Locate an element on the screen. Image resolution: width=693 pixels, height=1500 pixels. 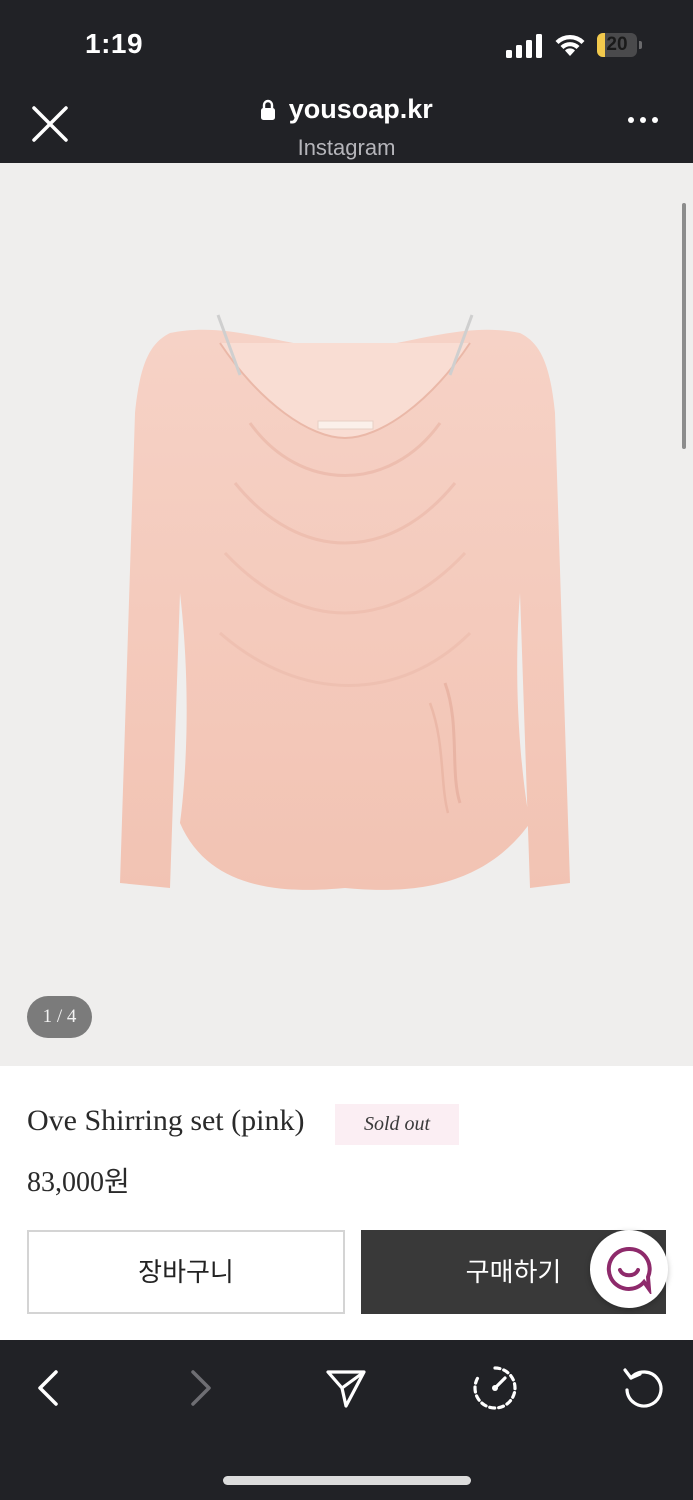
product-info: Ove Shirring set (pink) Sold out 83,000원 is located at coordinates (346, 1139).